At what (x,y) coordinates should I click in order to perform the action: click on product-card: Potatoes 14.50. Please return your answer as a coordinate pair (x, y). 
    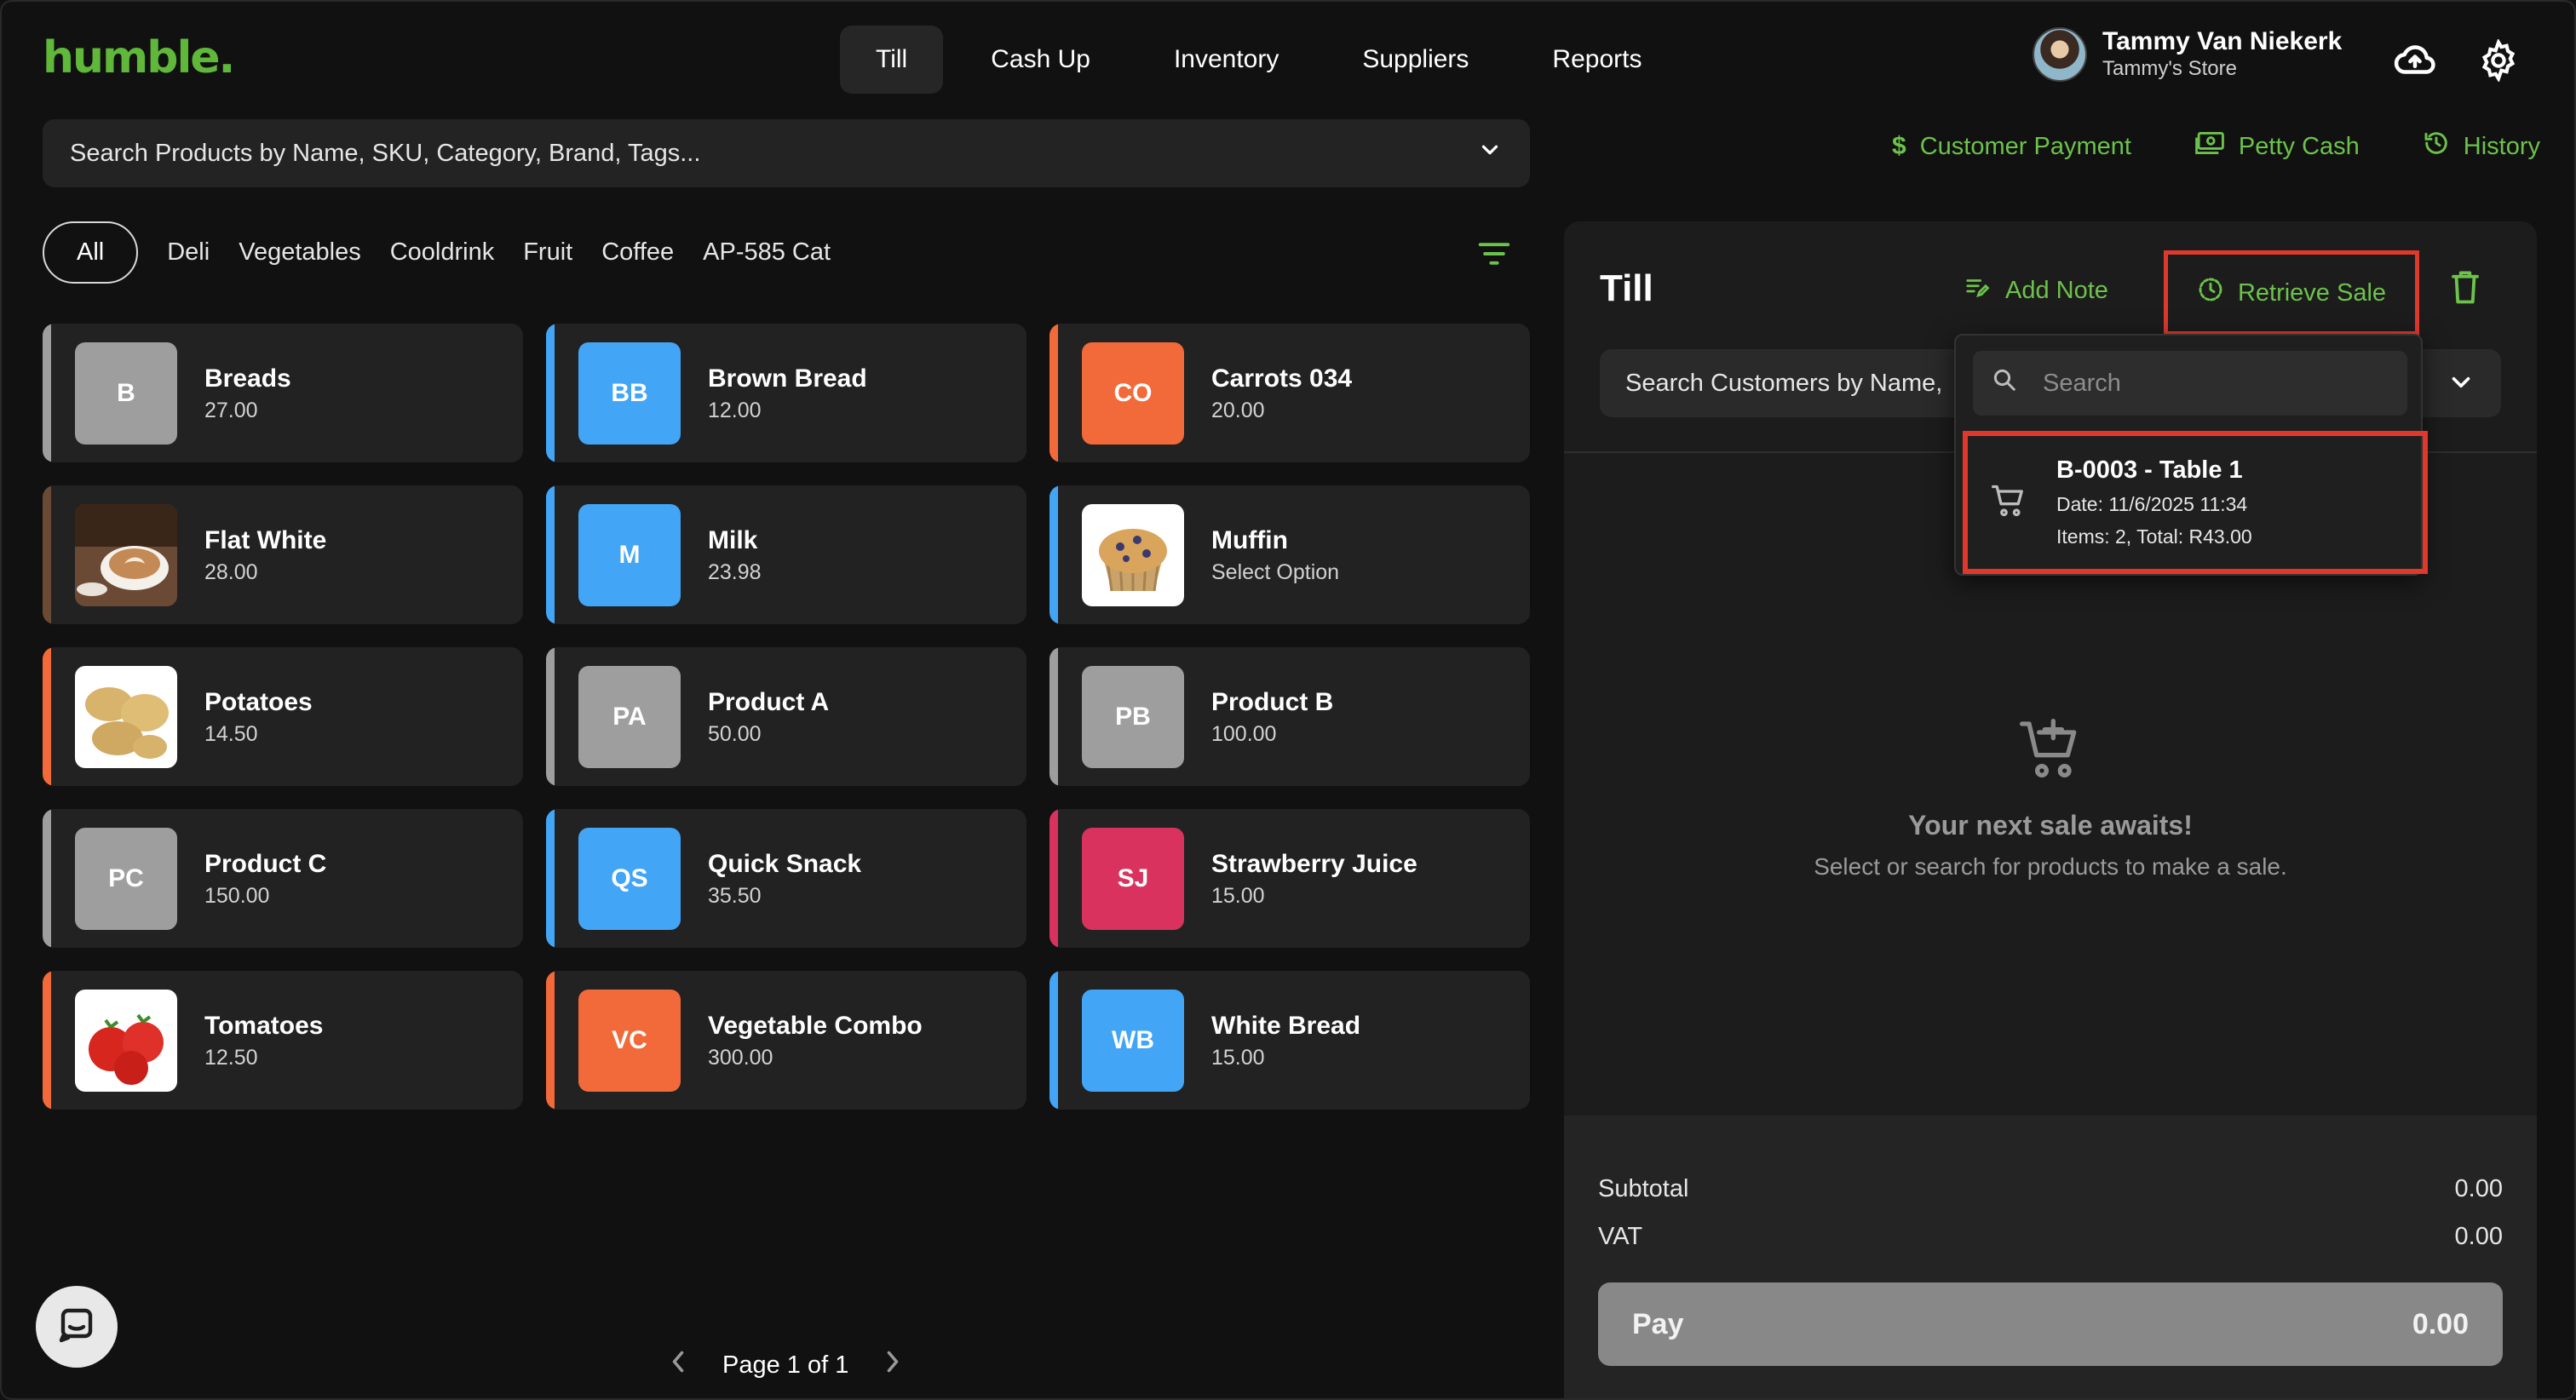
    Looking at the image, I should click on (283, 716).